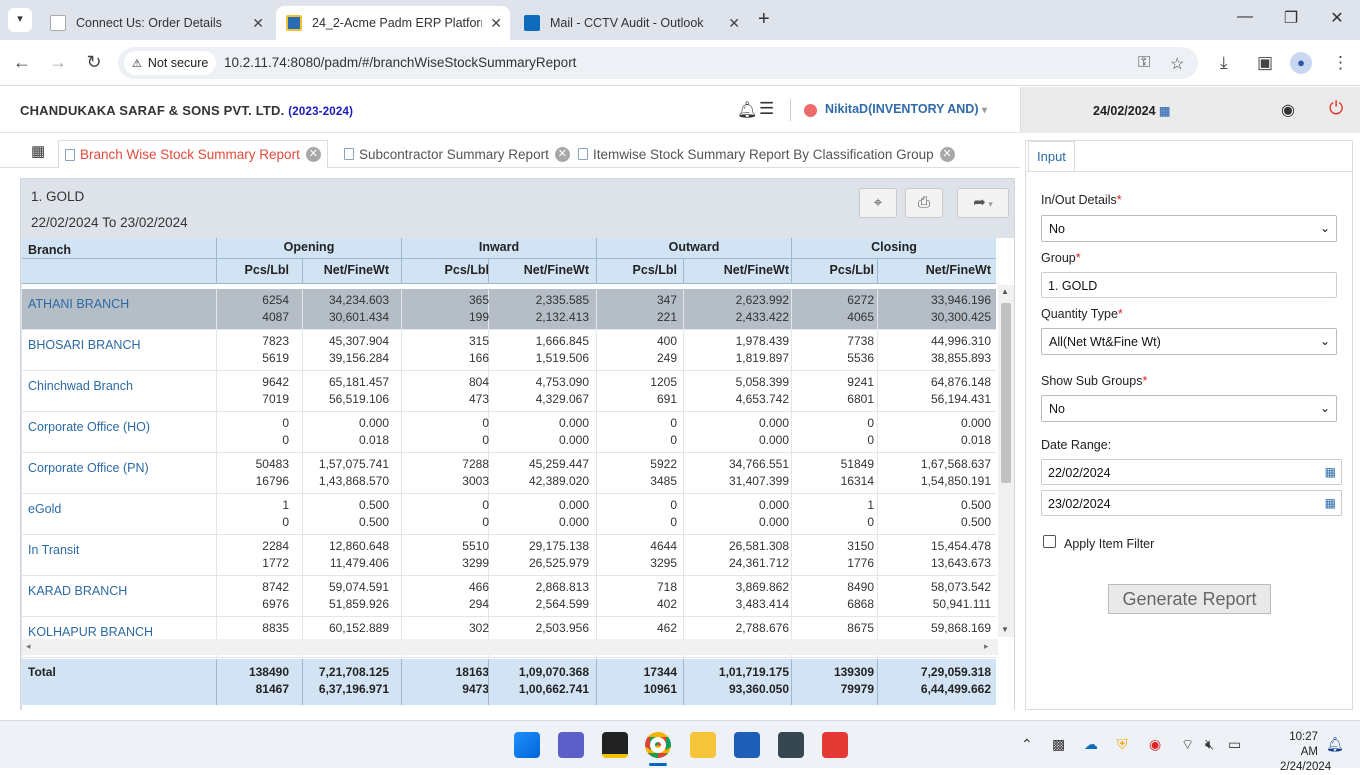 Image resolution: width=1360 pixels, height=775 pixels. What do you see at coordinates (1291, 18) in the screenshot?
I see `restore-icon: ❐` at bounding box center [1291, 18].